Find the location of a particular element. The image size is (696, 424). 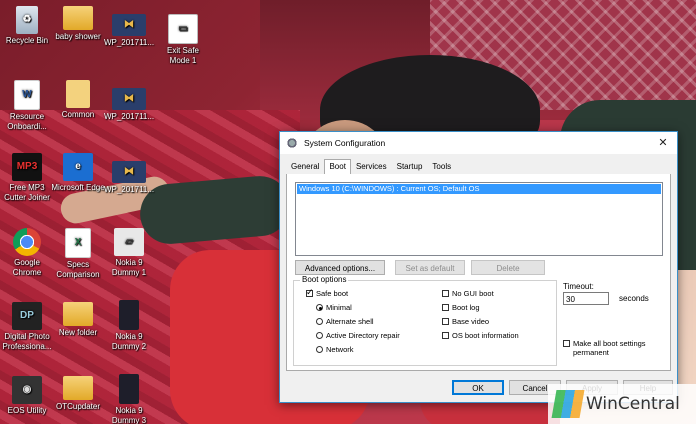

desktop-icon-google-chrome: Google Chrome is located at coordinates (27, 253).